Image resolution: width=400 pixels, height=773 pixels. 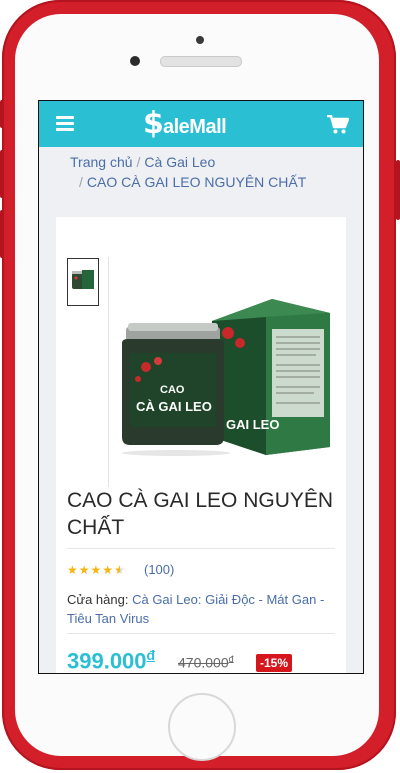 I want to click on home-button, so click(x=202, y=727).